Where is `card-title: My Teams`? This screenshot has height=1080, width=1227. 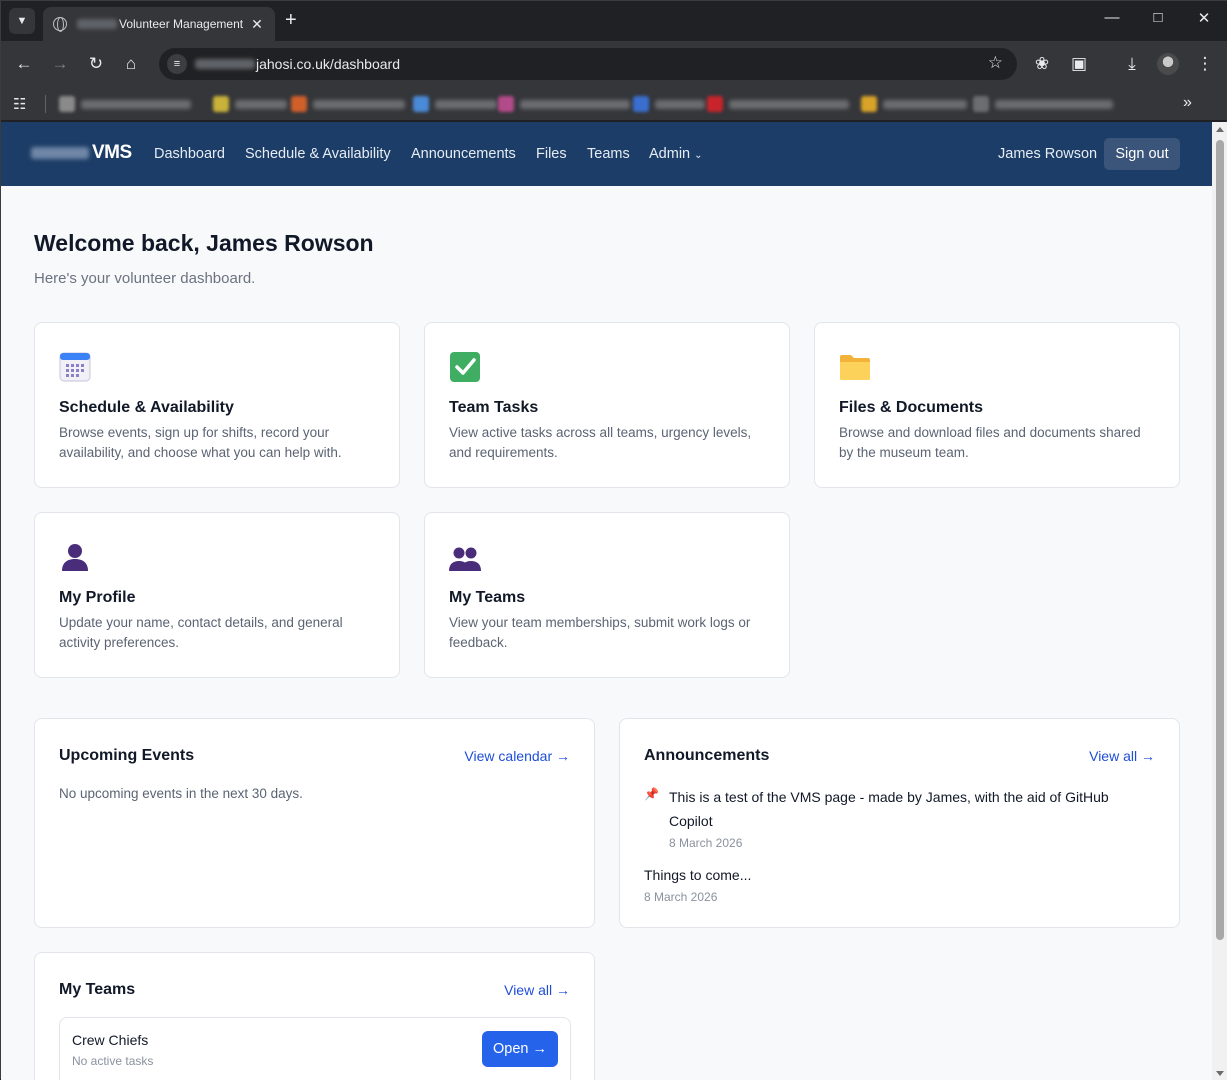 card-title: My Teams is located at coordinates (487, 597).